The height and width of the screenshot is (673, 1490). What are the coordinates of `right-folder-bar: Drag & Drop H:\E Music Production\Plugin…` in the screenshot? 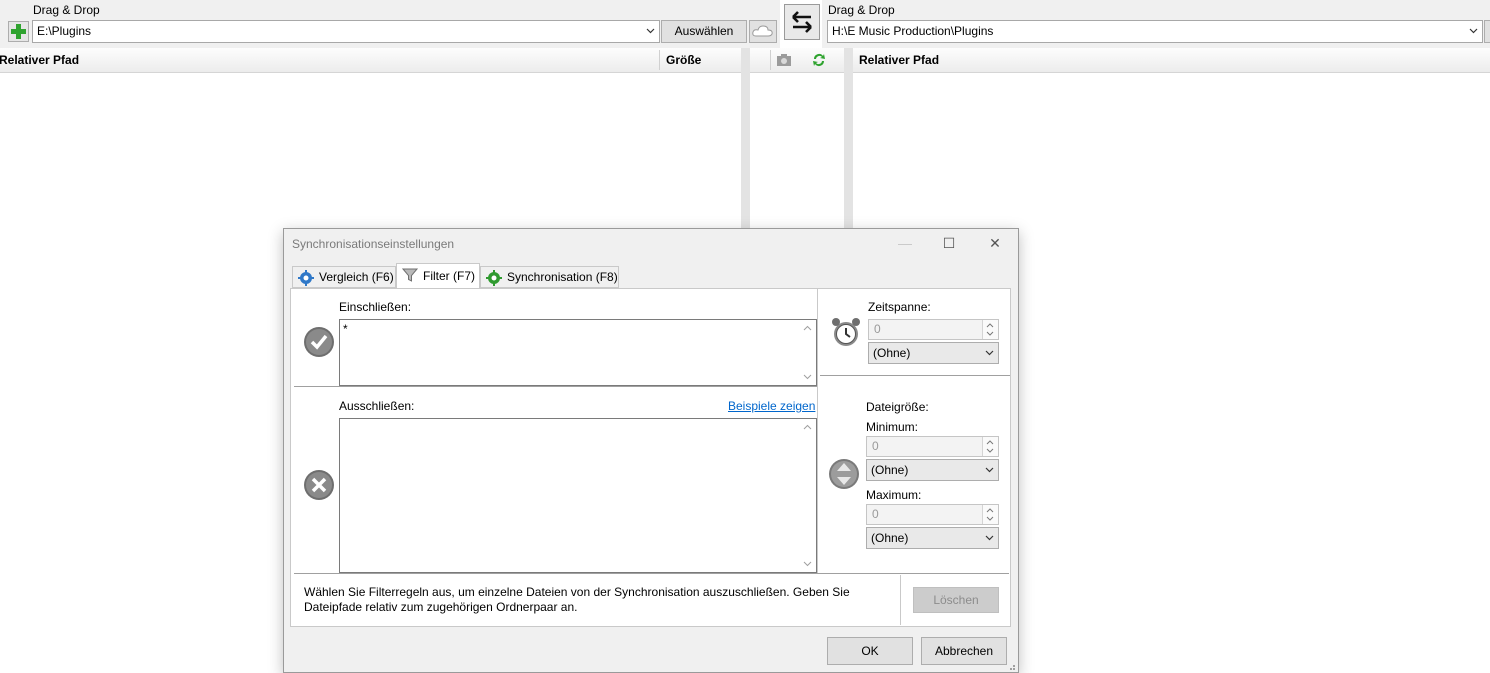 It's located at (1156, 24).